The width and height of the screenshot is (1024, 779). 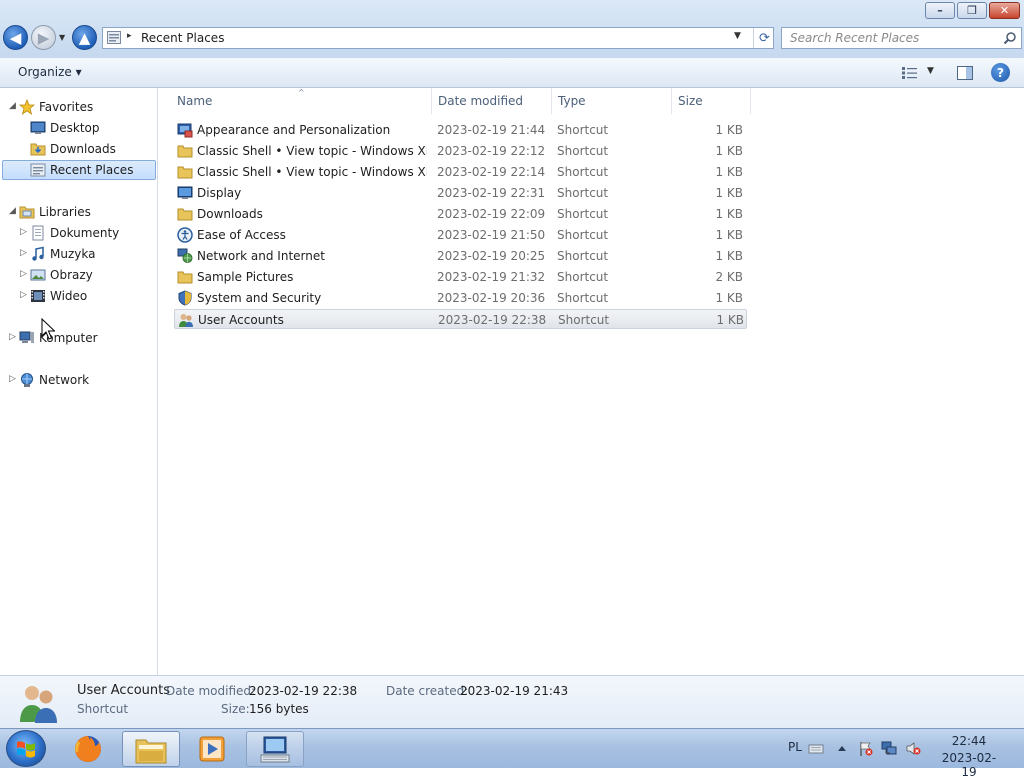 I want to click on keyboard-monitor-icon, so click(x=275, y=749).